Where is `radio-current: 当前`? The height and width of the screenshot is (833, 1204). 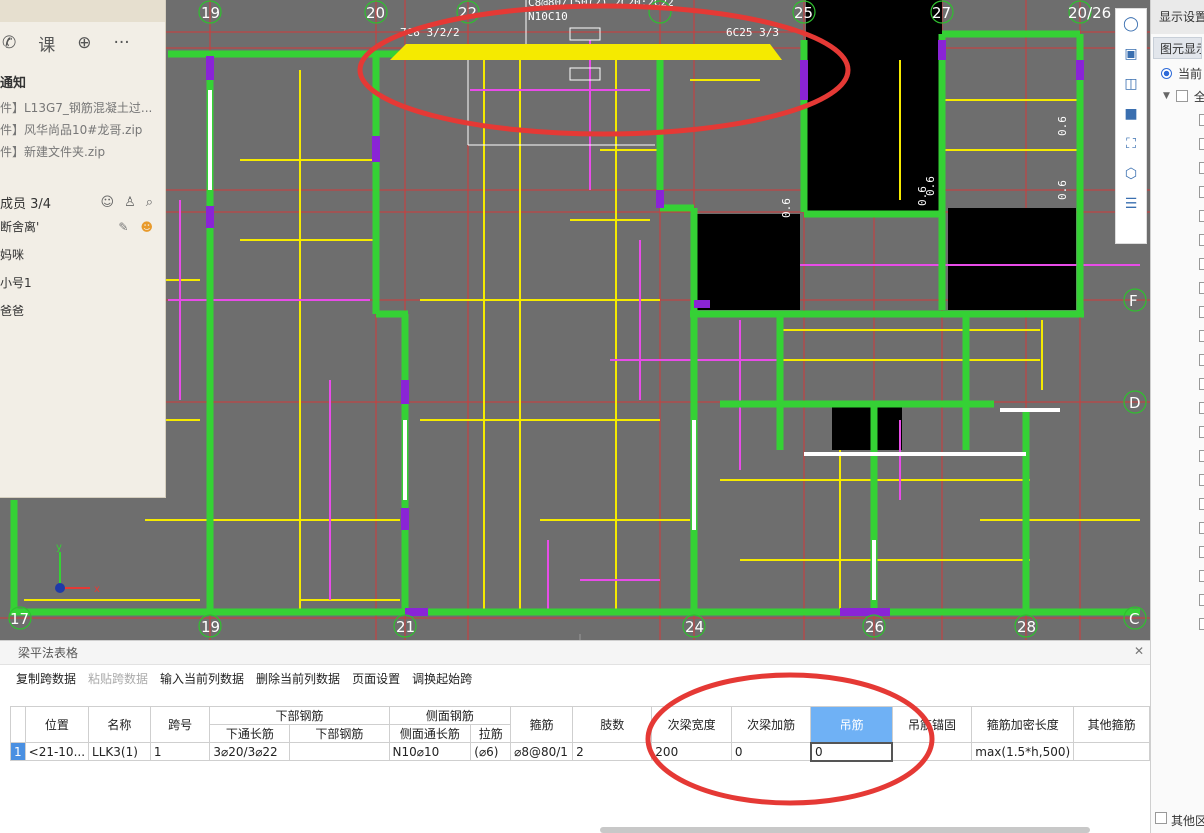 radio-current: 当前 is located at coordinates (1177, 73).